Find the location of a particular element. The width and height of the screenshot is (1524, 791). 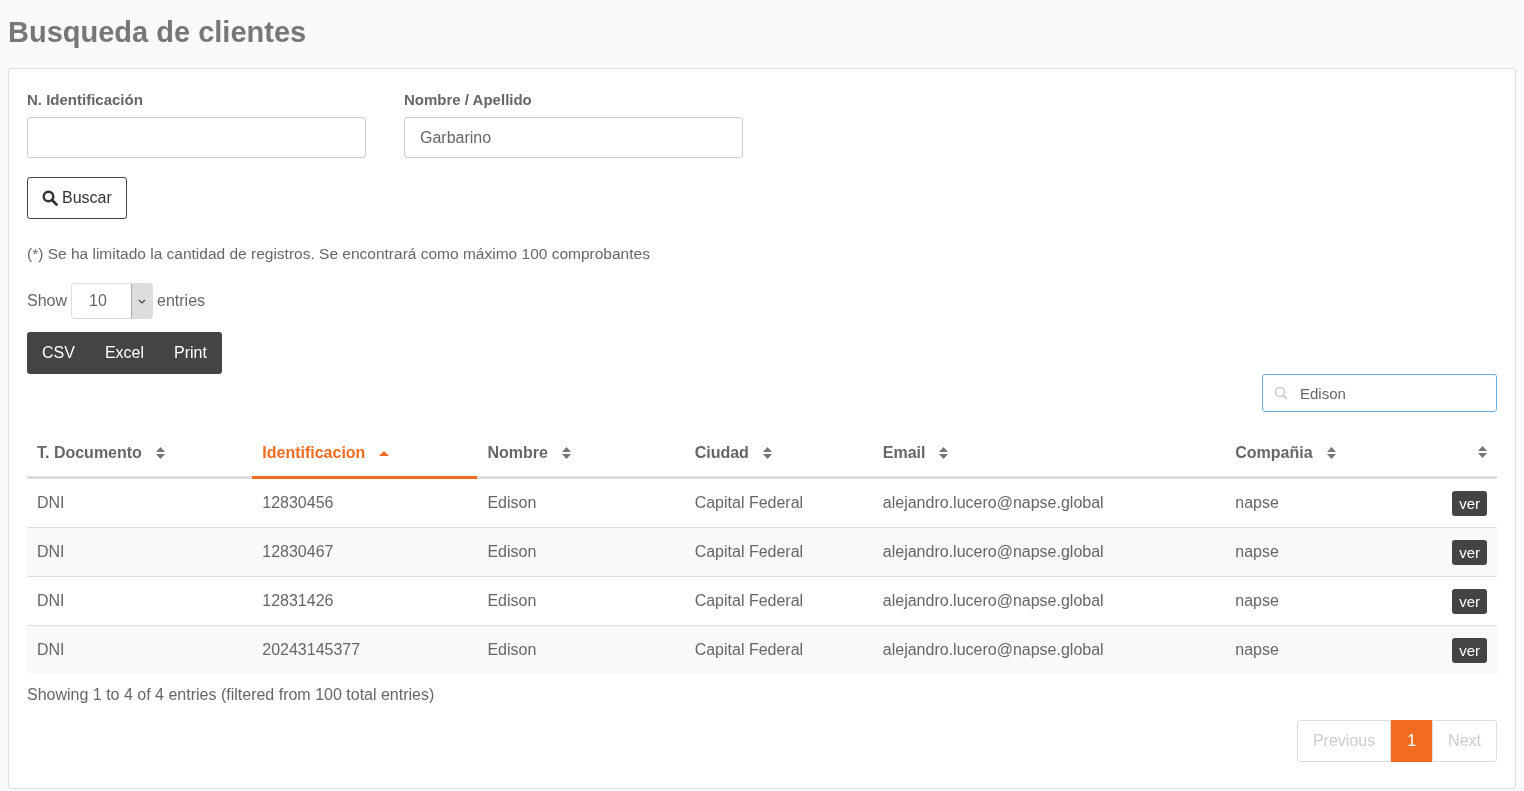

table-info: Showing 1 to 4 of 4 entries (filtered from 100 total entries) is located at coordinates (231, 695).